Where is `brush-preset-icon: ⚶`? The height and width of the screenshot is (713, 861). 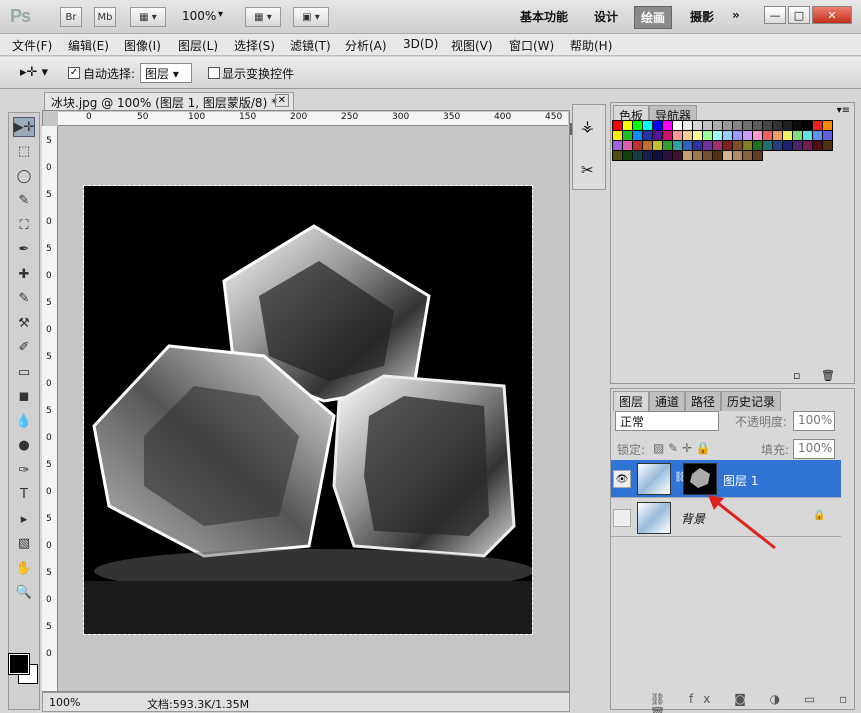 brush-preset-icon: ⚶ is located at coordinates (587, 126).